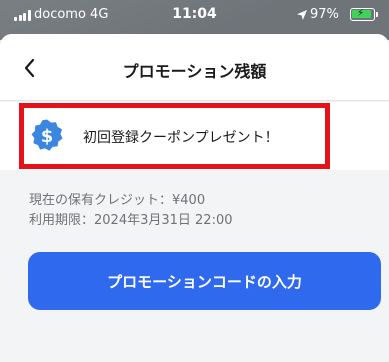 The height and width of the screenshot is (362, 389). I want to click on battery-charging-icon: ⚡, so click(364, 14).